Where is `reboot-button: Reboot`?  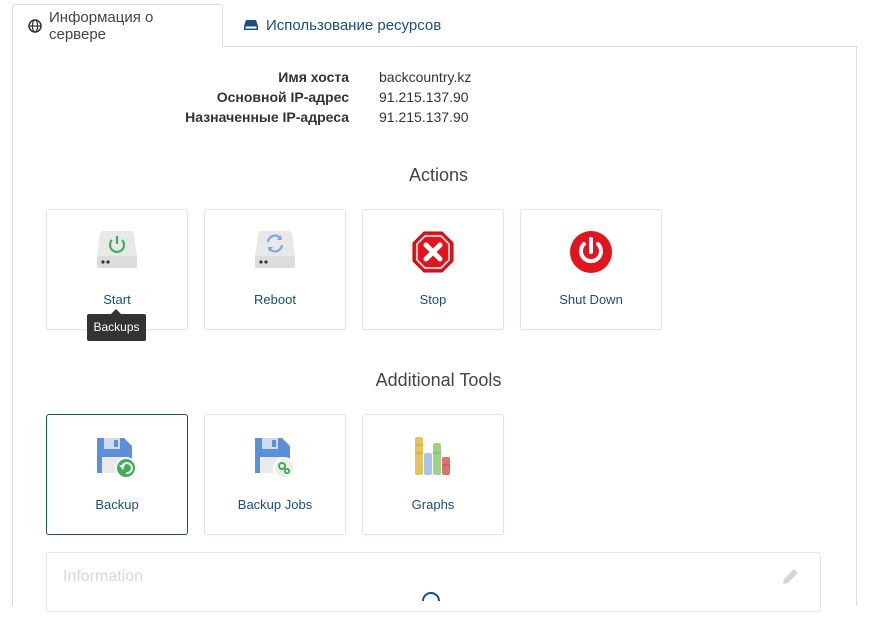
reboot-button: Reboot is located at coordinates (275, 269).